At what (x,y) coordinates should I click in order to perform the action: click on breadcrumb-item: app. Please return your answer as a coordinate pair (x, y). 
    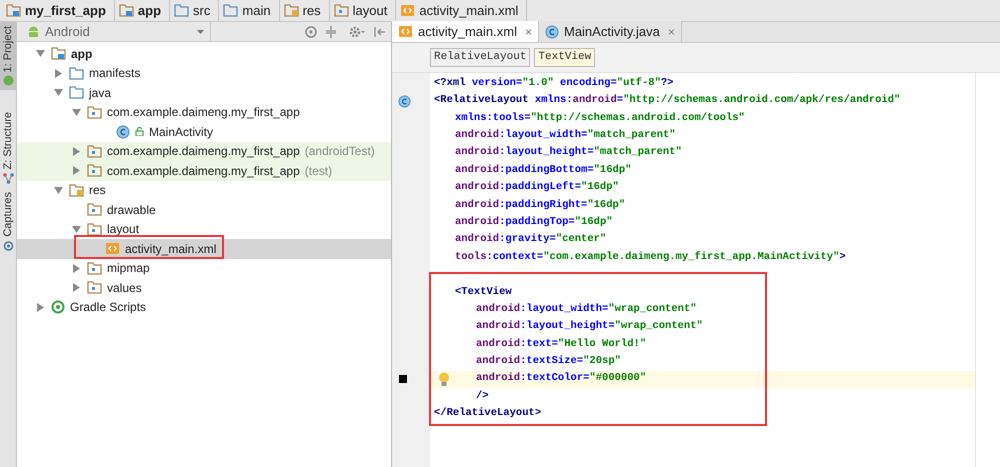
    Looking at the image, I should click on (144, 10).